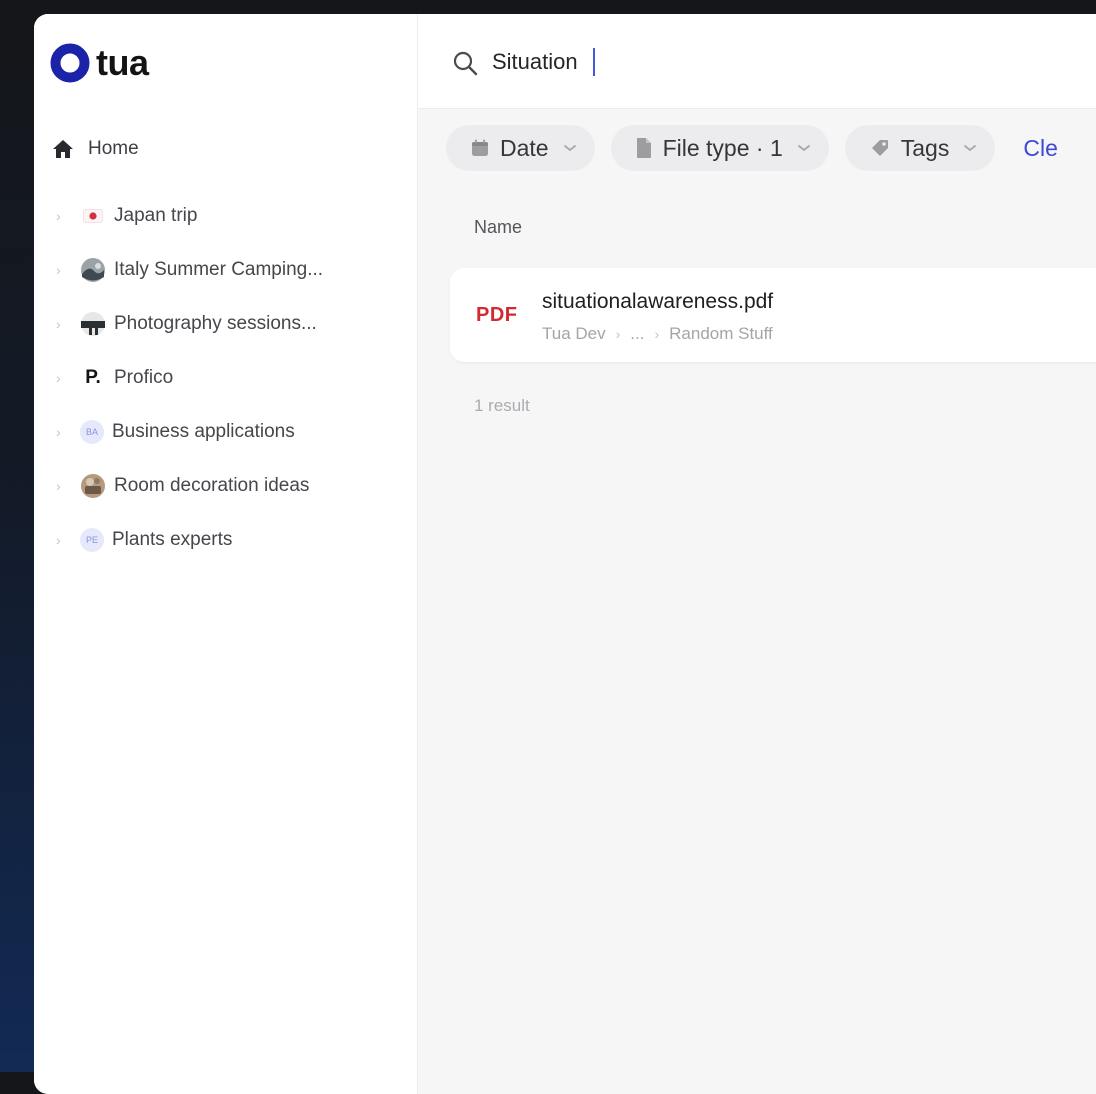  What do you see at coordinates (644, 148) in the screenshot?
I see `file-icon` at bounding box center [644, 148].